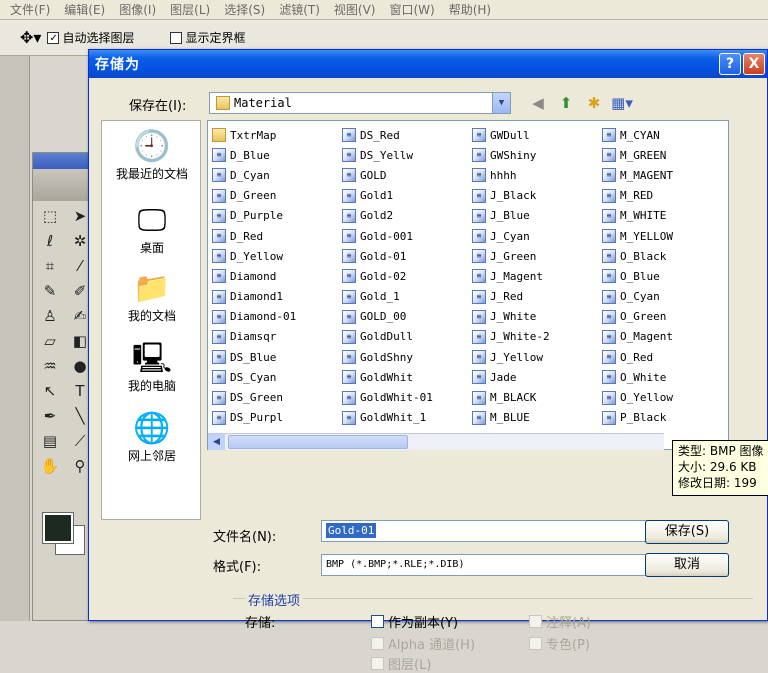 Image resolution: width=768 pixels, height=673 pixels. What do you see at coordinates (666, 297) in the screenshot?
I see `file-item: ≡ O_Cyan` at bounding box center [666, 297].